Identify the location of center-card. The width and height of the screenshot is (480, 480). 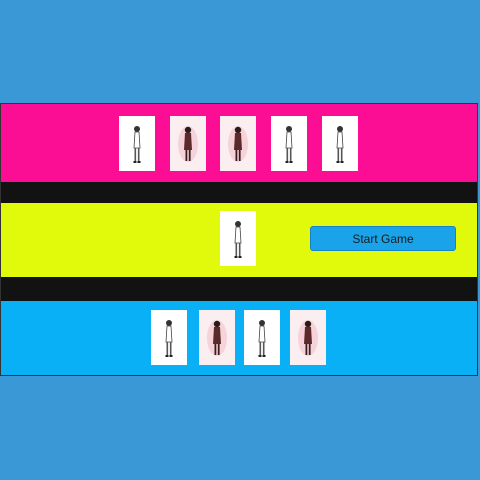
(238, 238).